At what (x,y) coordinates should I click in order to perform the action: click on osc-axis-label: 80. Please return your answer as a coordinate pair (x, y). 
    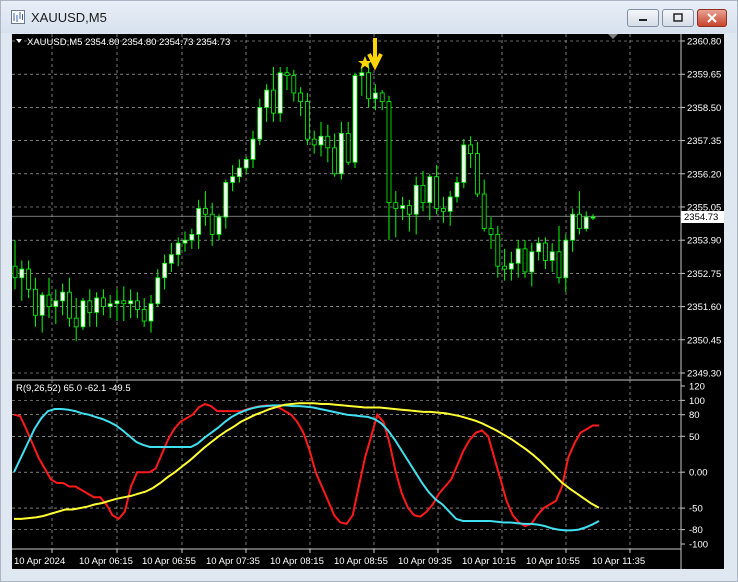
    Looking at the image, I should click on (694, 415).